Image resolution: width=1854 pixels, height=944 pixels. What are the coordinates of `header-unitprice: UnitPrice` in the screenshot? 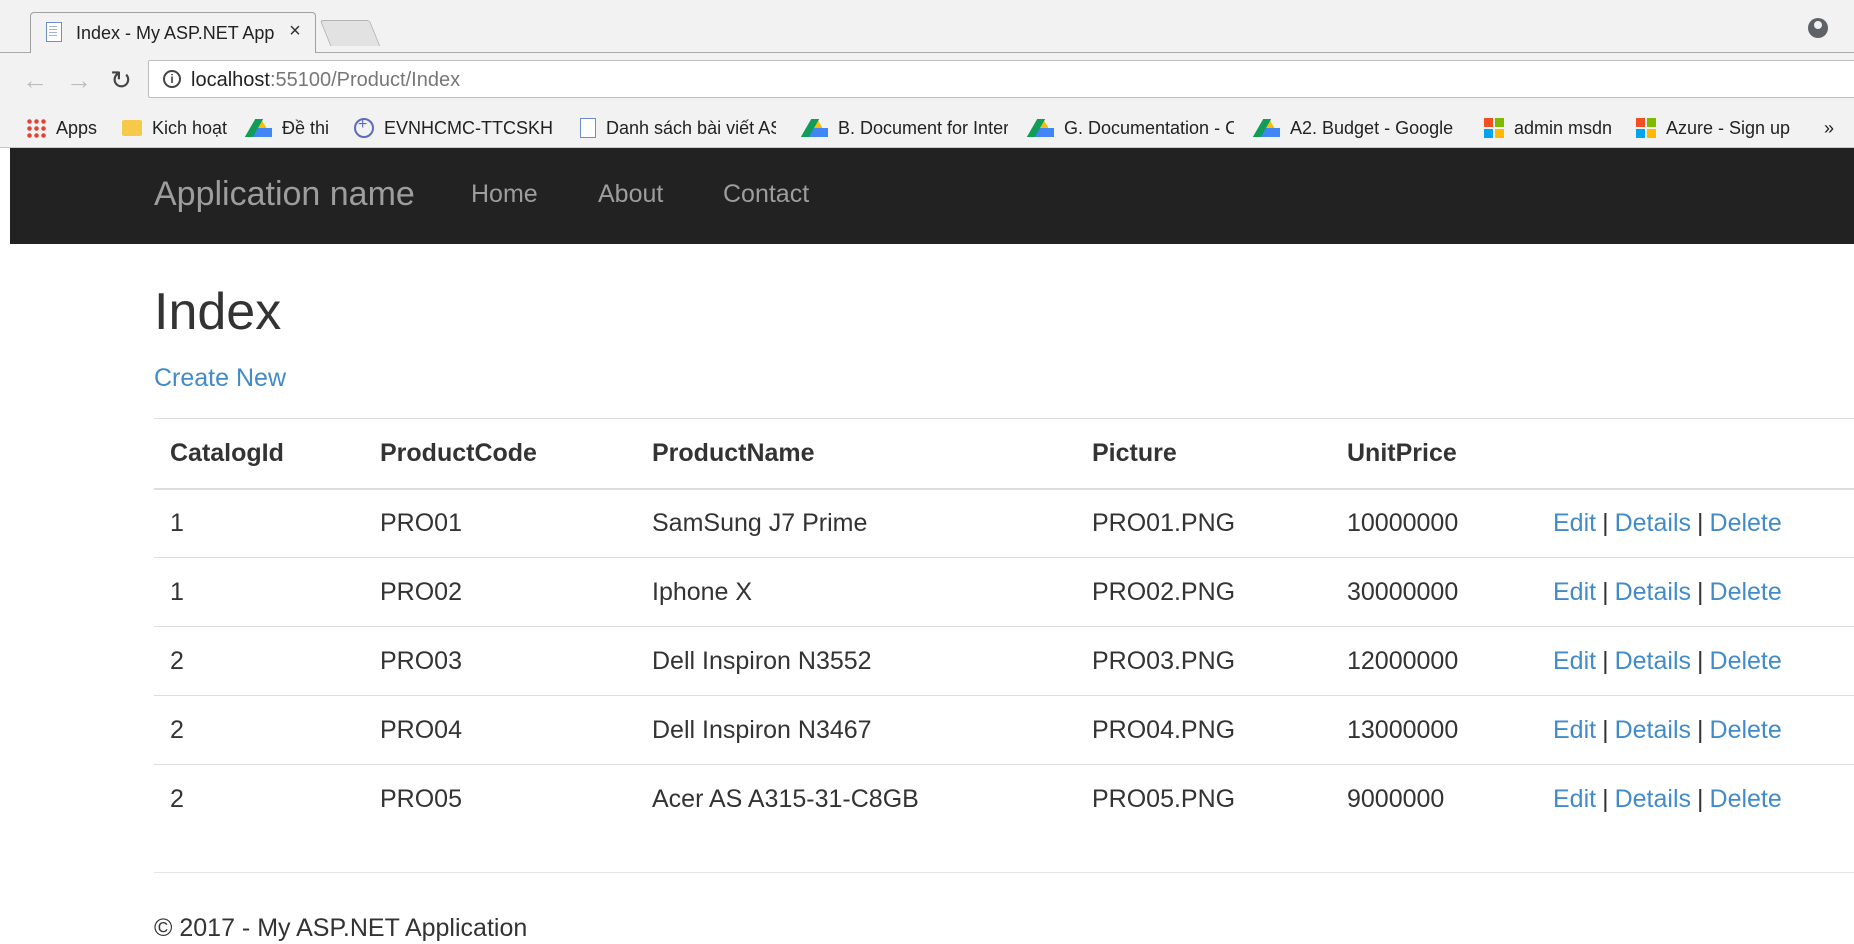 It's located at (1434, 454).